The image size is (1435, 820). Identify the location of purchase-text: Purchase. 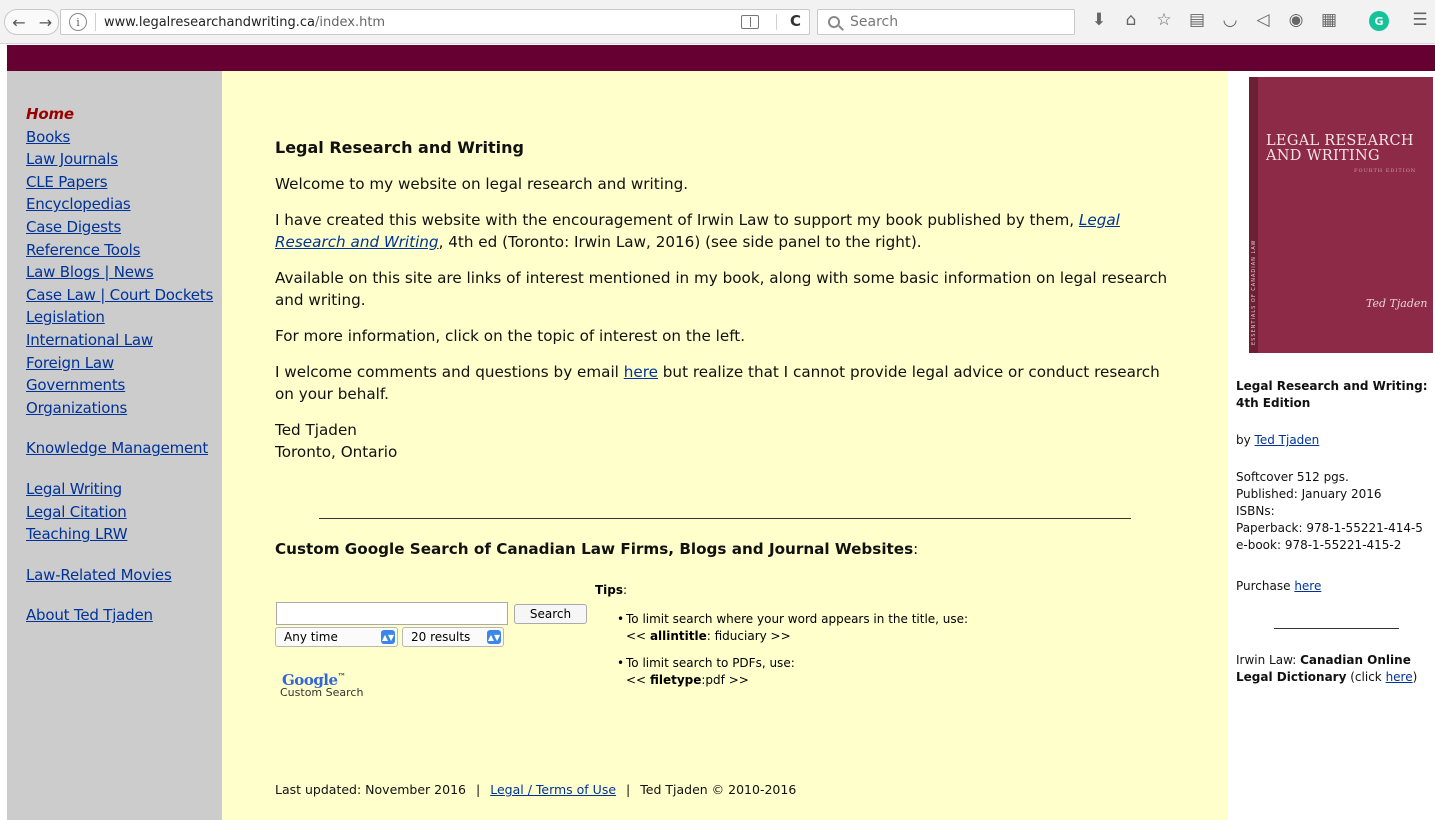
(1265, 586).